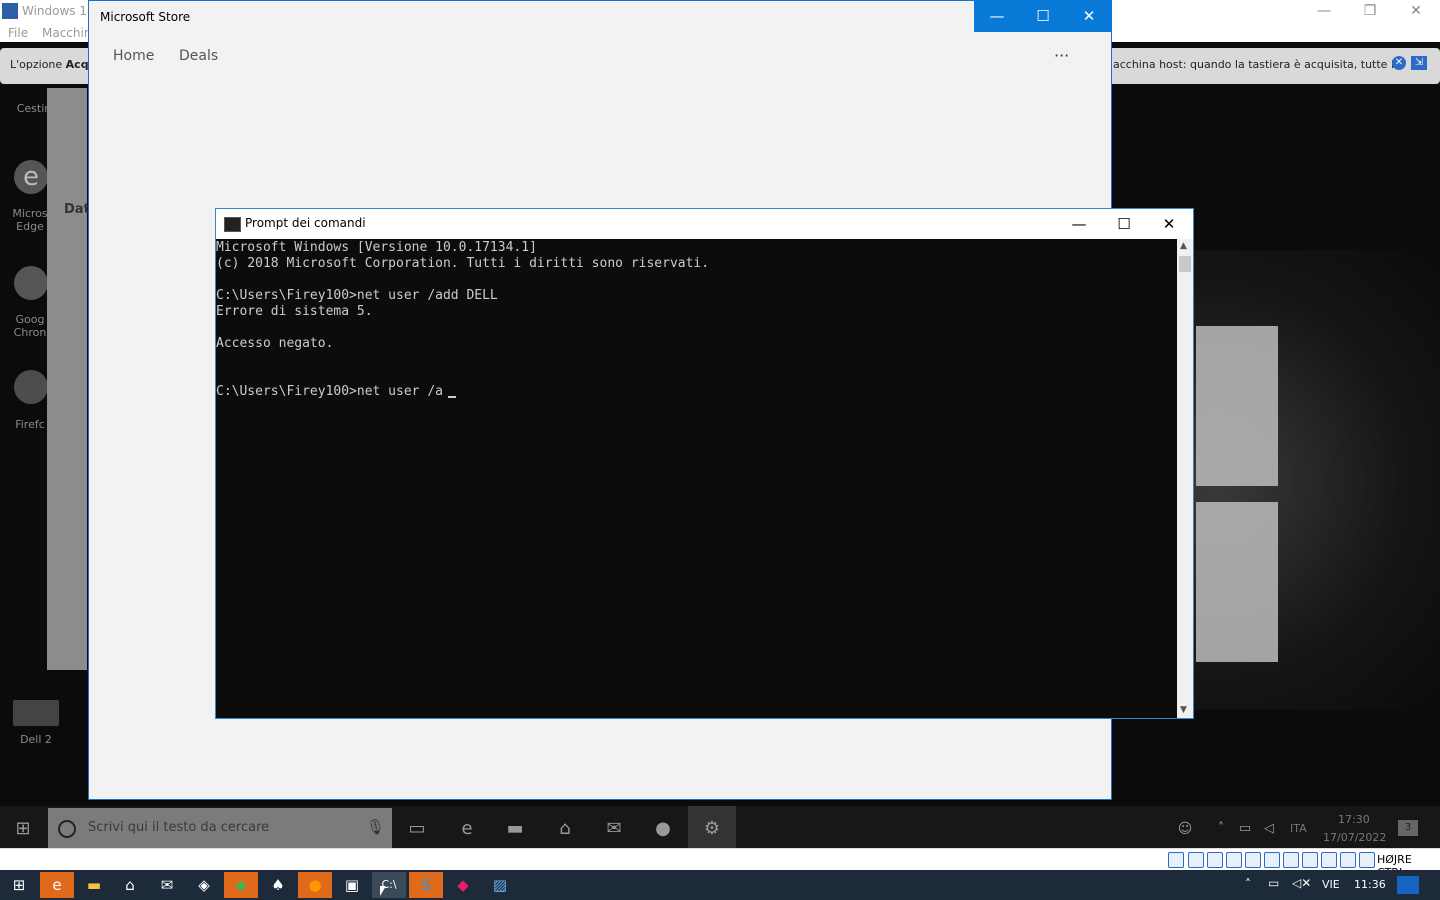  I want to click on host-network-icon: ▭, so click(1273, 883).